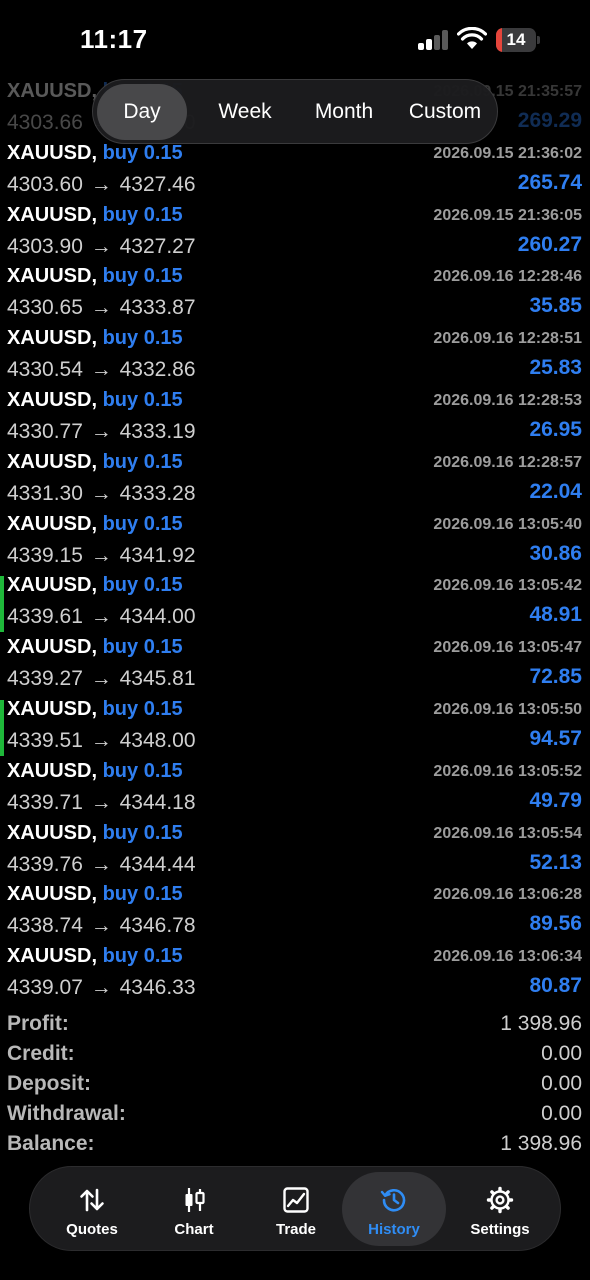 The image size is (590, 1280). I want to click on trade-profit: 49.79, so click(555, 800).